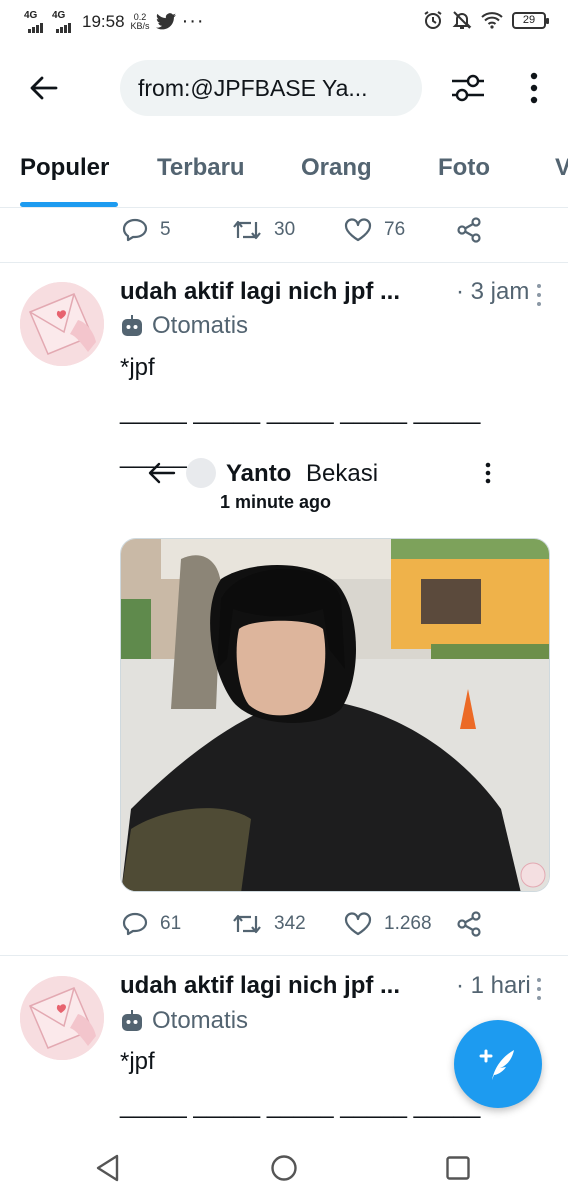  What do you see at coordinates (336, 168) in the screenshot?
I see `tab-orang: Orang` at bounding box center [336, 168].